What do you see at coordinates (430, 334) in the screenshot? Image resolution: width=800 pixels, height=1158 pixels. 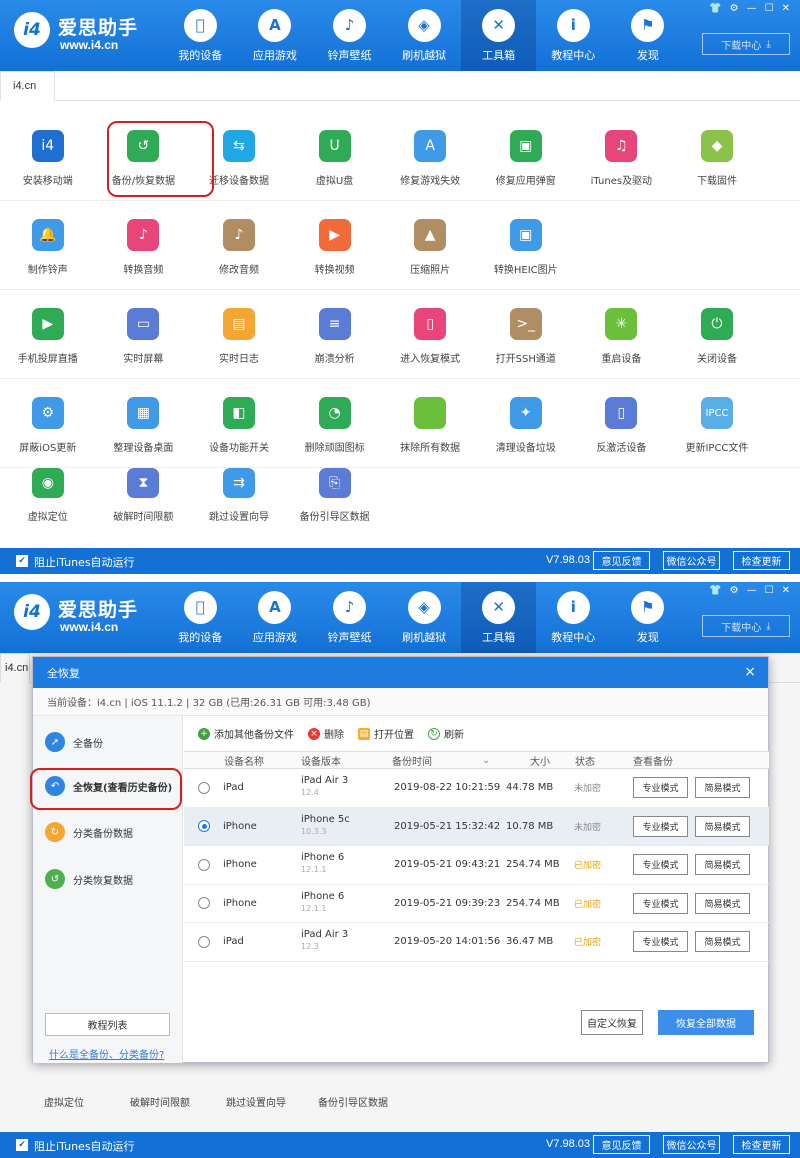 I see `tool-recovery-mode: ▯ 进入恢复模式` at bounding box center [430, 334].